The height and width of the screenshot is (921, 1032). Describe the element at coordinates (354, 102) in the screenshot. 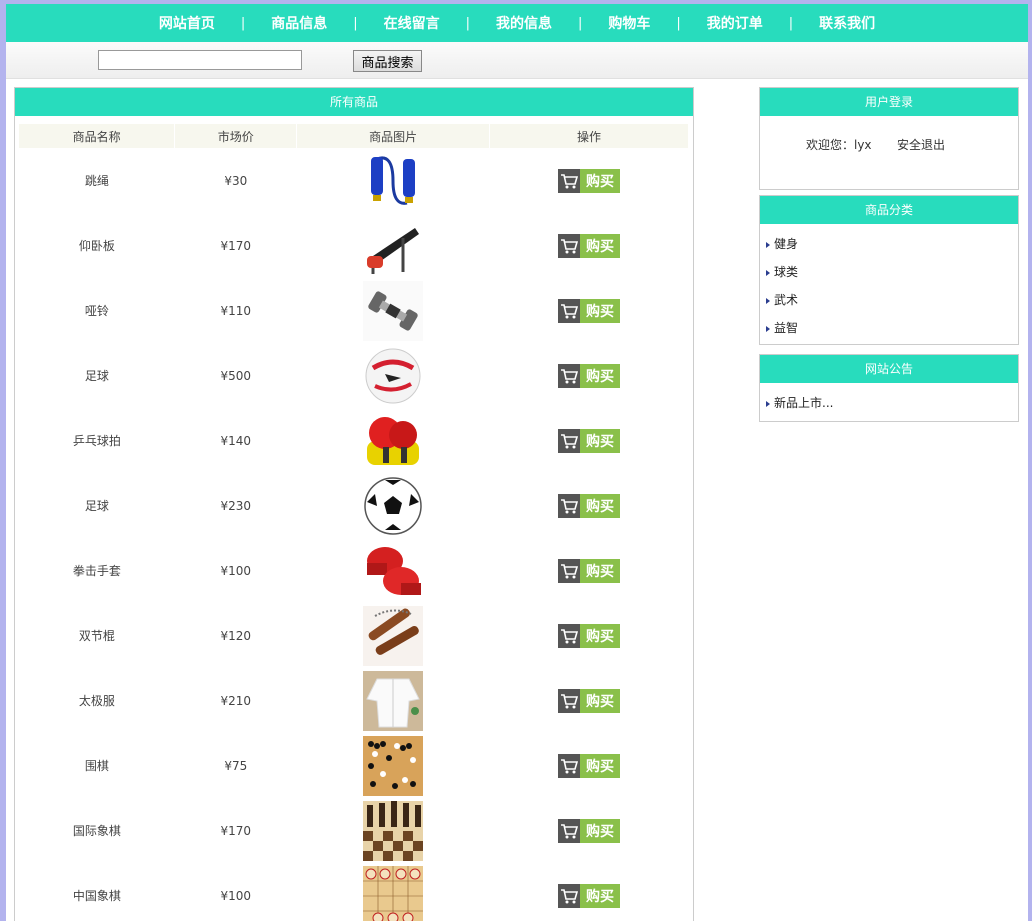

I see `goods-panel-title: 所有商品` at that location.